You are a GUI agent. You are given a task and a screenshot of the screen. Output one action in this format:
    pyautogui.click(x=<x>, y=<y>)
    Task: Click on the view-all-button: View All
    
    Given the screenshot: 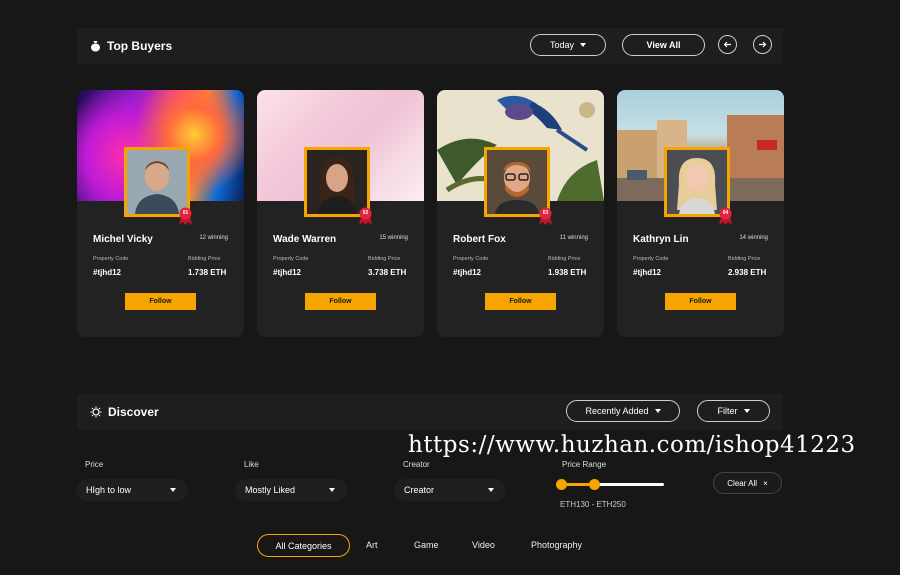 What is the action you would take?
    pyautogui.click(x=663, y=45)
    